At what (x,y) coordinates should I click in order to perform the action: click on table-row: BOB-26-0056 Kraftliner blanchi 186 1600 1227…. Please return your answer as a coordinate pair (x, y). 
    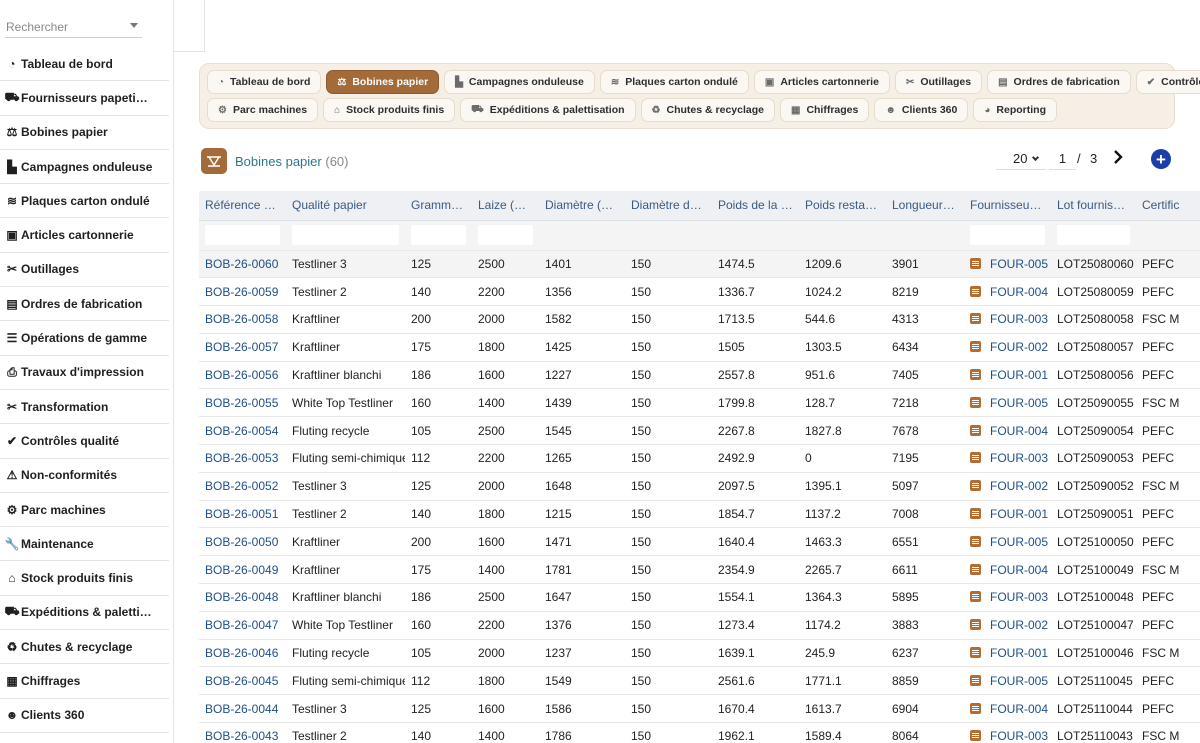
    Looking at the image, I should click on (699, 375).